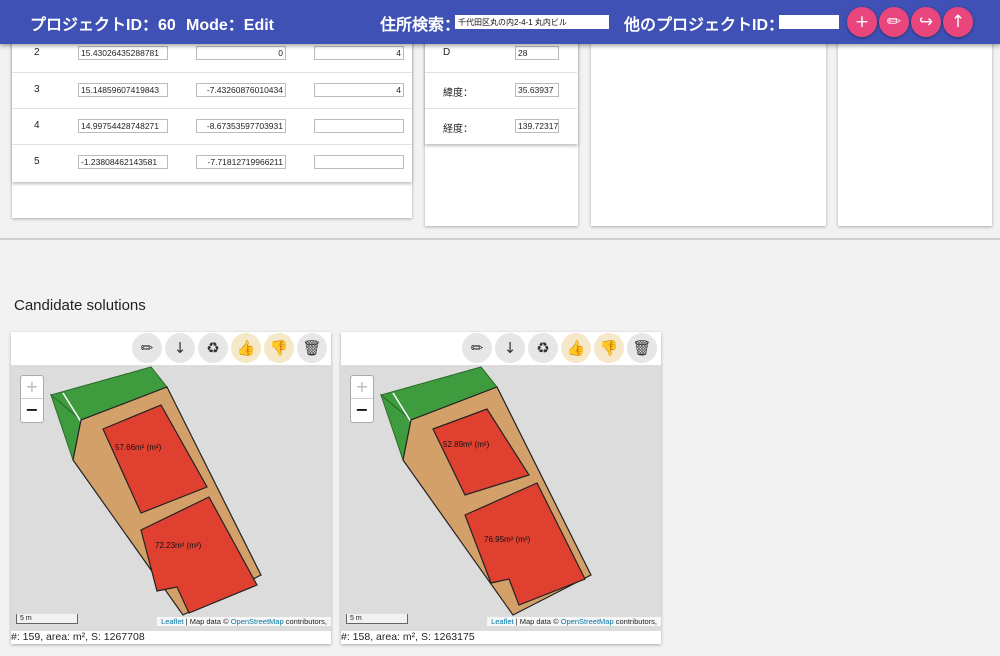 This screenshot has height=656, width=1000. What do you see at coordinates (241, 90) in the screenshot?
I see `y-field: -7.43260876010434` at bounding box center [241, 90].